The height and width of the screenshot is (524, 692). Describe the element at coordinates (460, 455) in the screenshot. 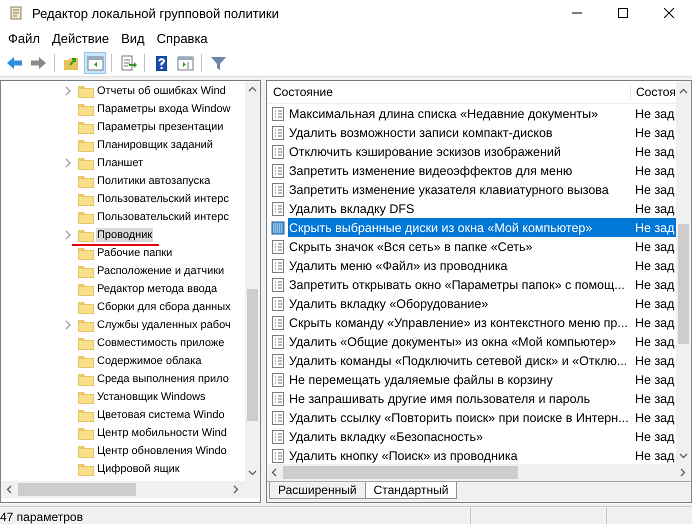

I see `policy-name: Удалить кнопку «Поиск» из проводника` at that location.